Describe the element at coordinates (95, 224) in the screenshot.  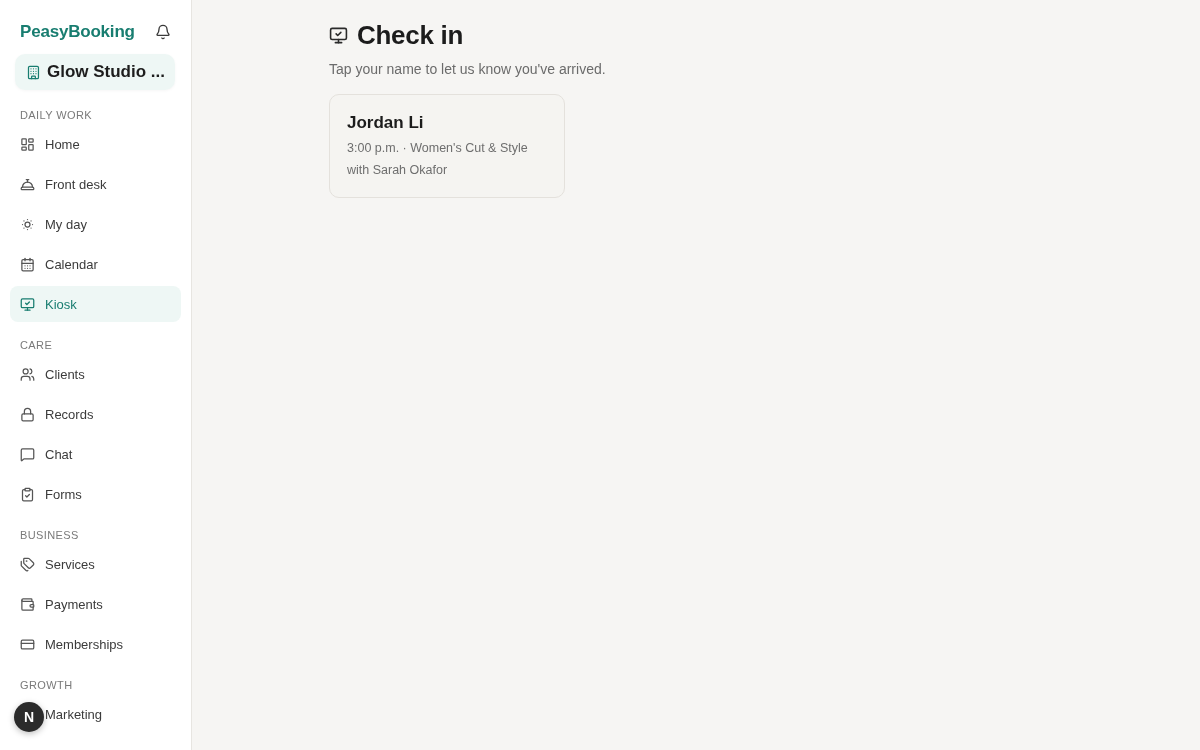
I see `nav-item: My day` at that location.